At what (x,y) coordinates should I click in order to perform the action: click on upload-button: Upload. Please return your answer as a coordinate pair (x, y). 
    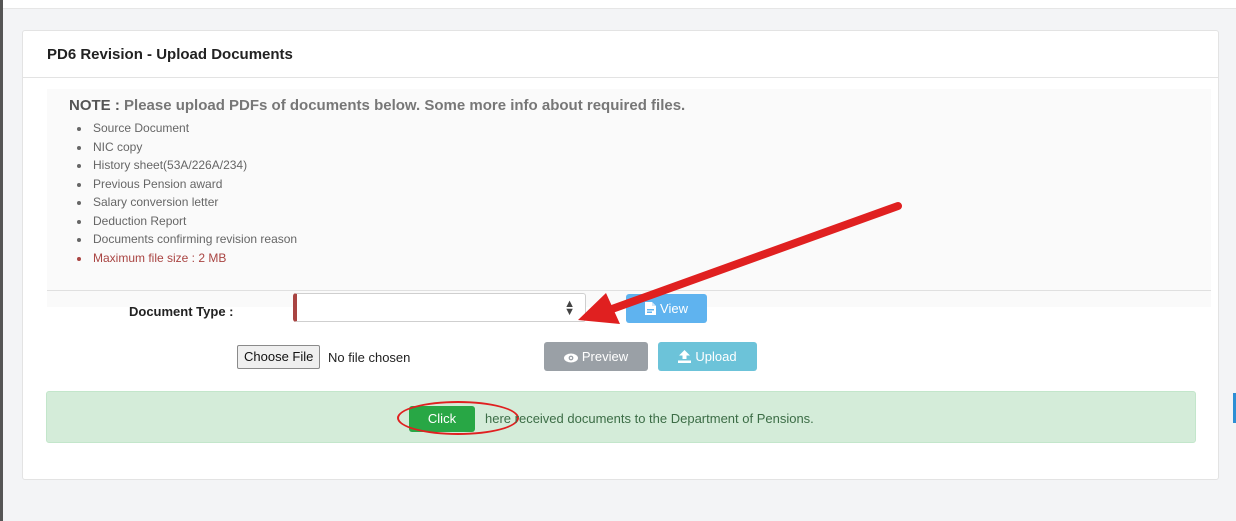
    Looking at the image, I should click on (707, 356).